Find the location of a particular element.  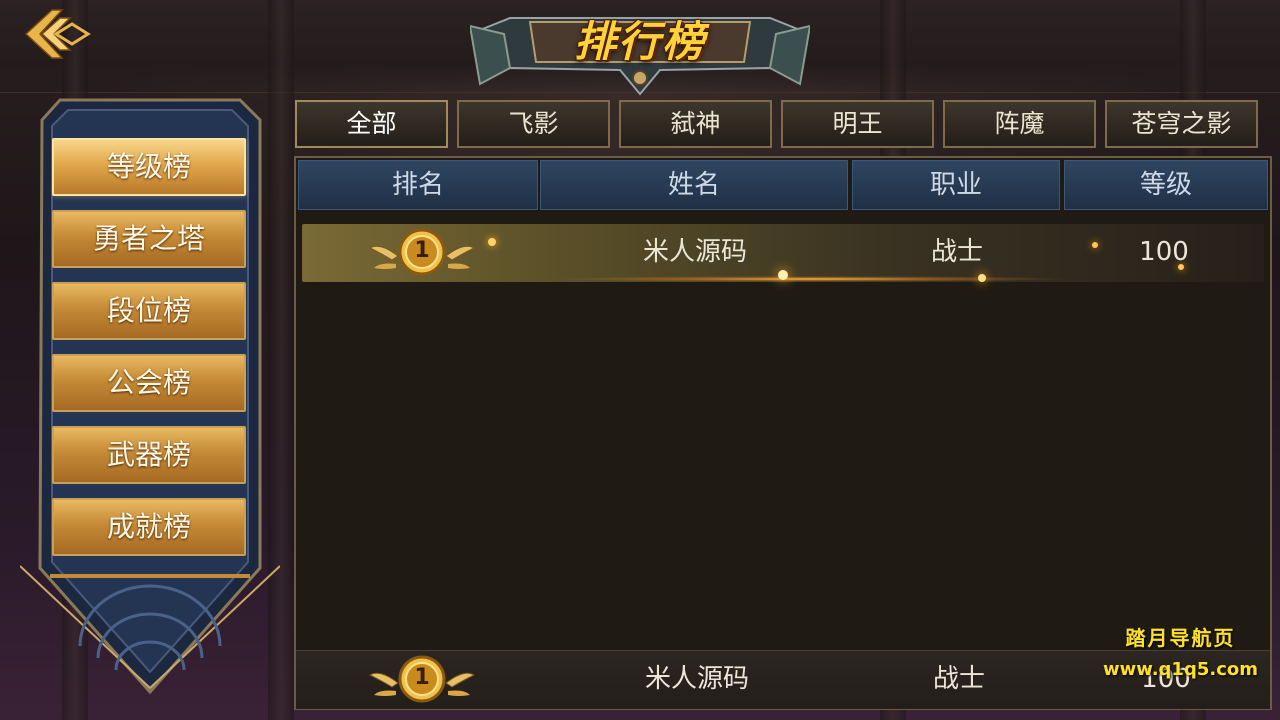

category-achievement-ranking: 成就榜 is located at coordinates (149, 527).